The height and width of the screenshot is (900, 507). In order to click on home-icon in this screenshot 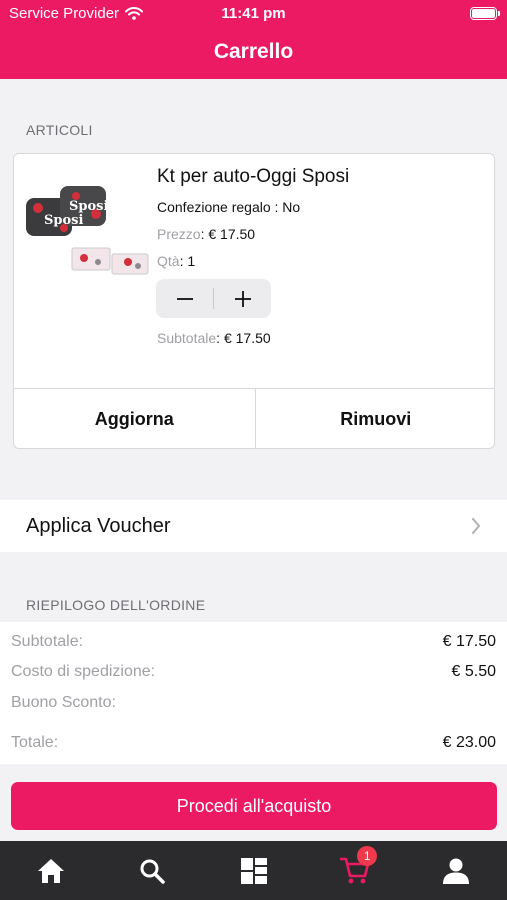, I will do `click(50, 870)`.